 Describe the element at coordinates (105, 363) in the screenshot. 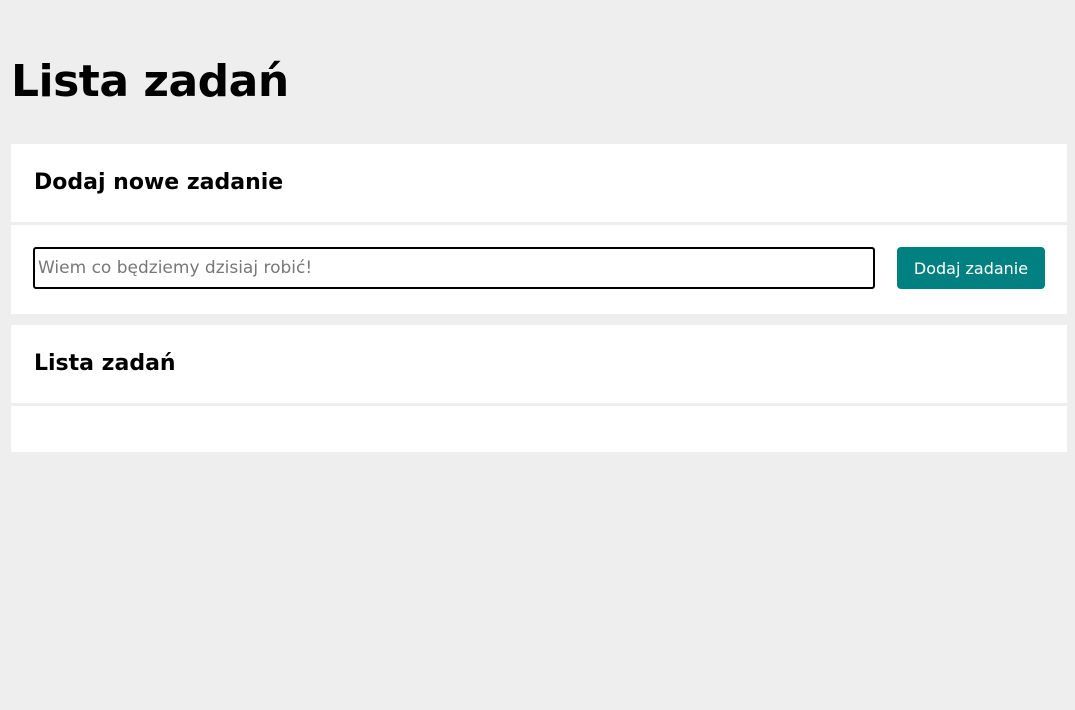

I see `task-list-title: Lista zadań` at that location.